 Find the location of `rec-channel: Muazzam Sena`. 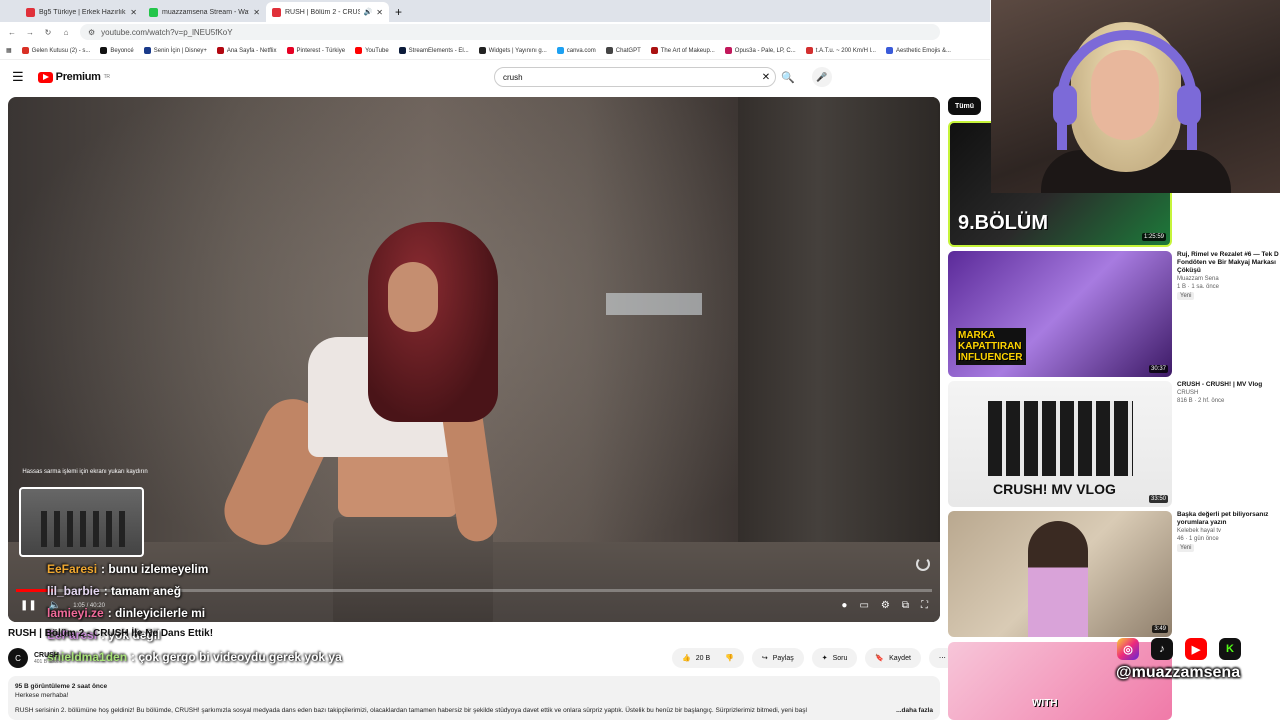

rec-channel: Muazzam Sena is located at coordinates (1198, 279).